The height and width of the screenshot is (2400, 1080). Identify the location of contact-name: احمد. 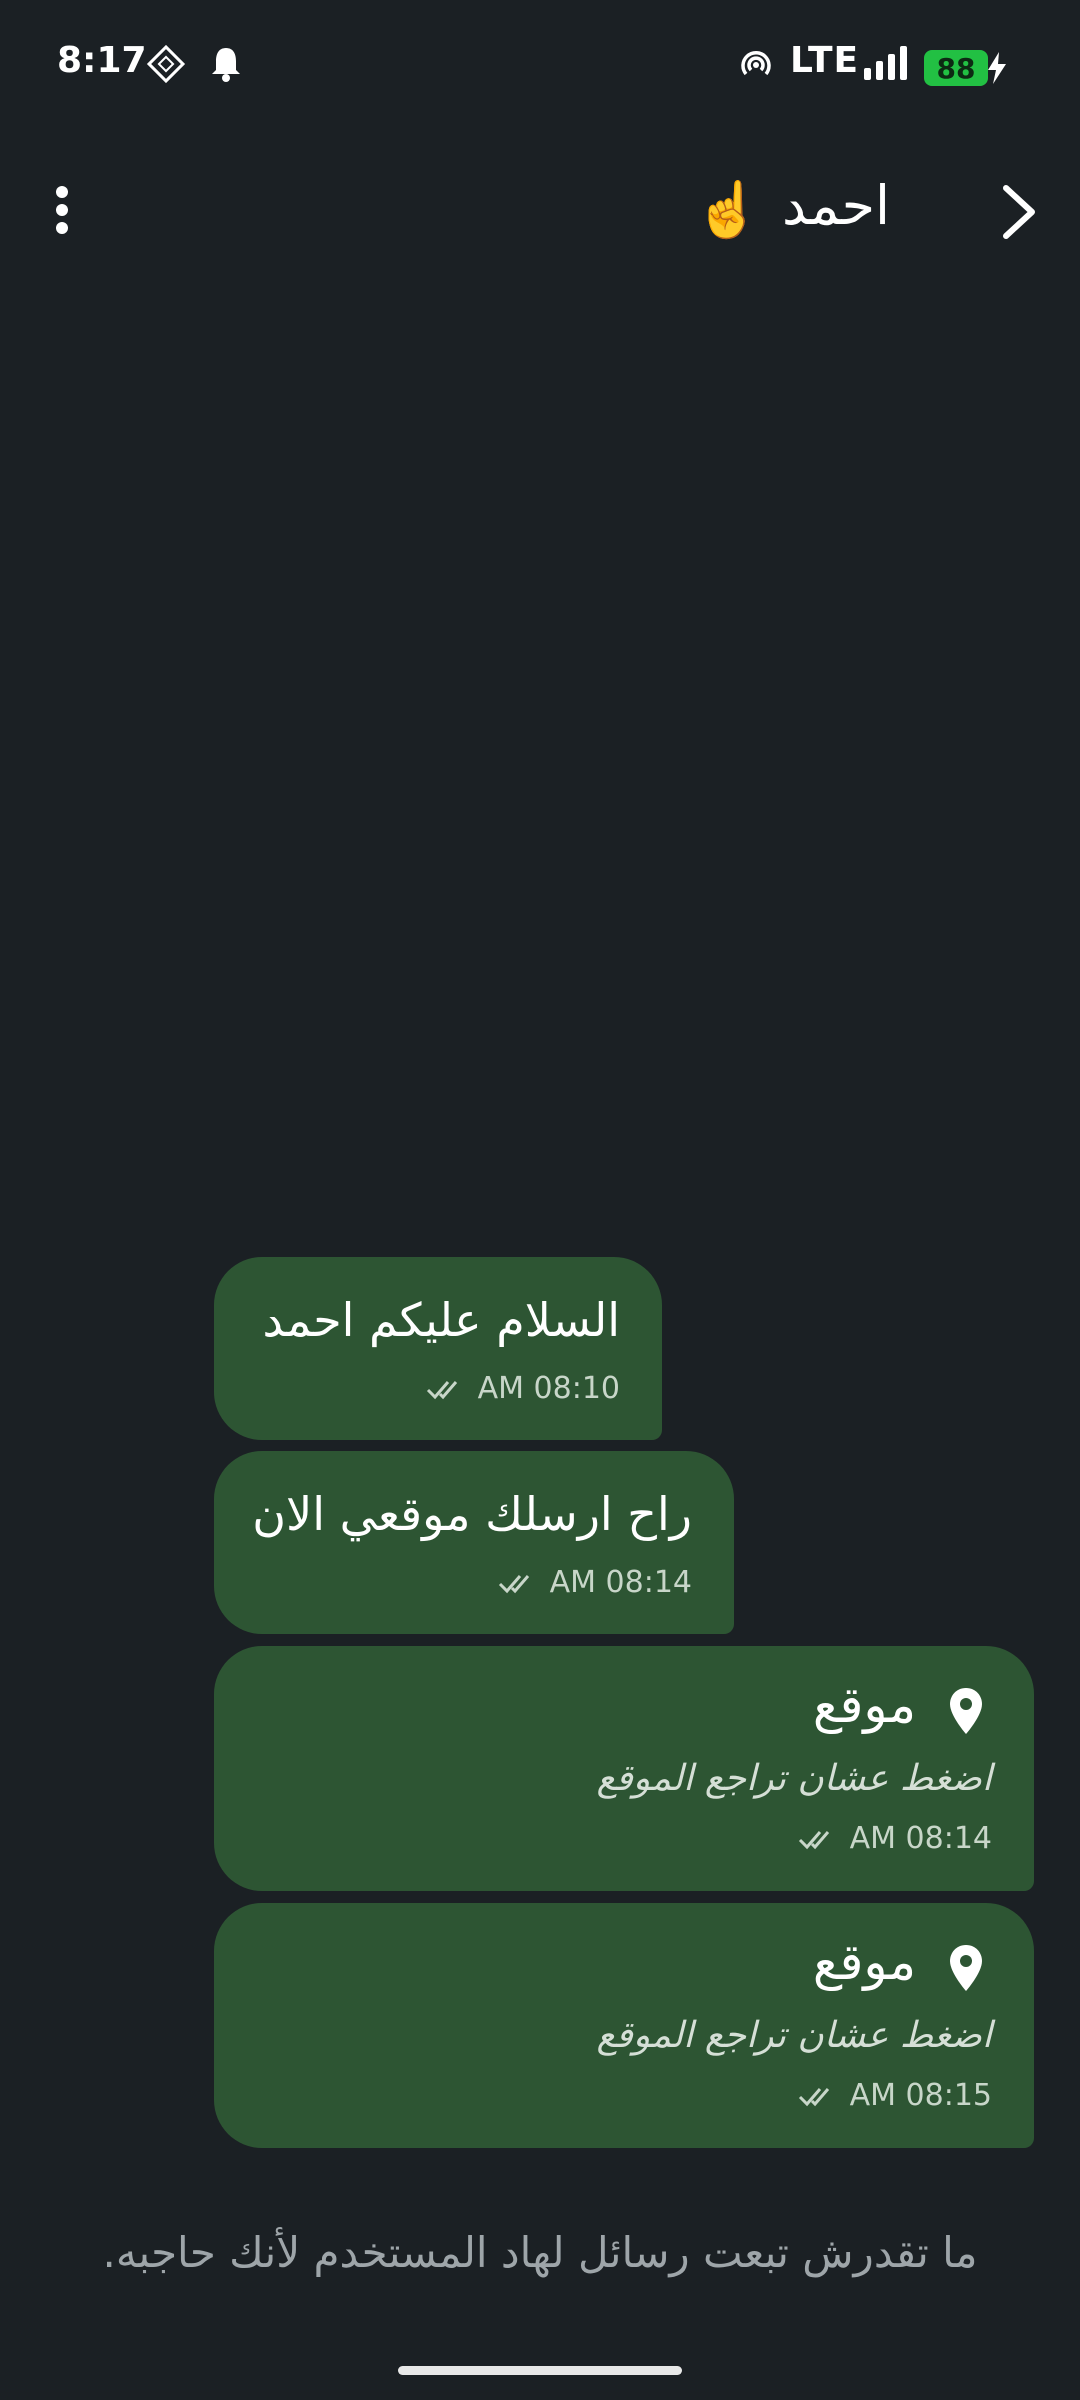
(836, 205).